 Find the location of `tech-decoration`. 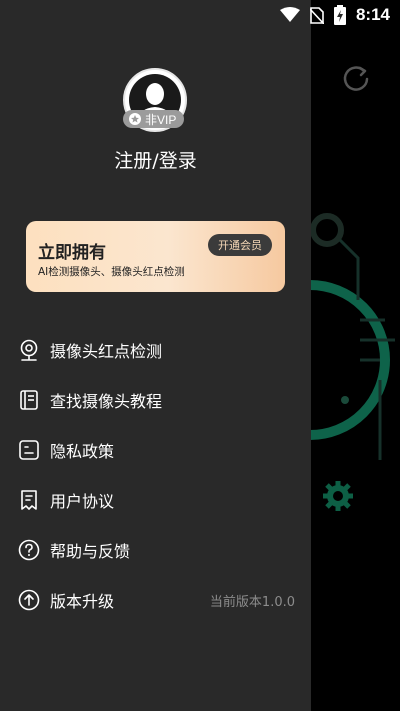

tech-decoration is located at coordinates (347, 362).